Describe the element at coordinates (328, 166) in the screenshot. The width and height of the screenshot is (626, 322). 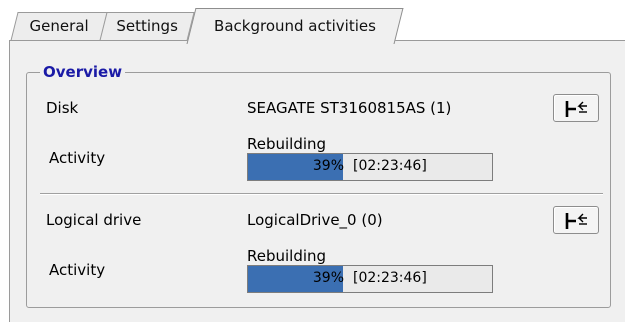
I see `disk-progress-percent: 39%` at that location.